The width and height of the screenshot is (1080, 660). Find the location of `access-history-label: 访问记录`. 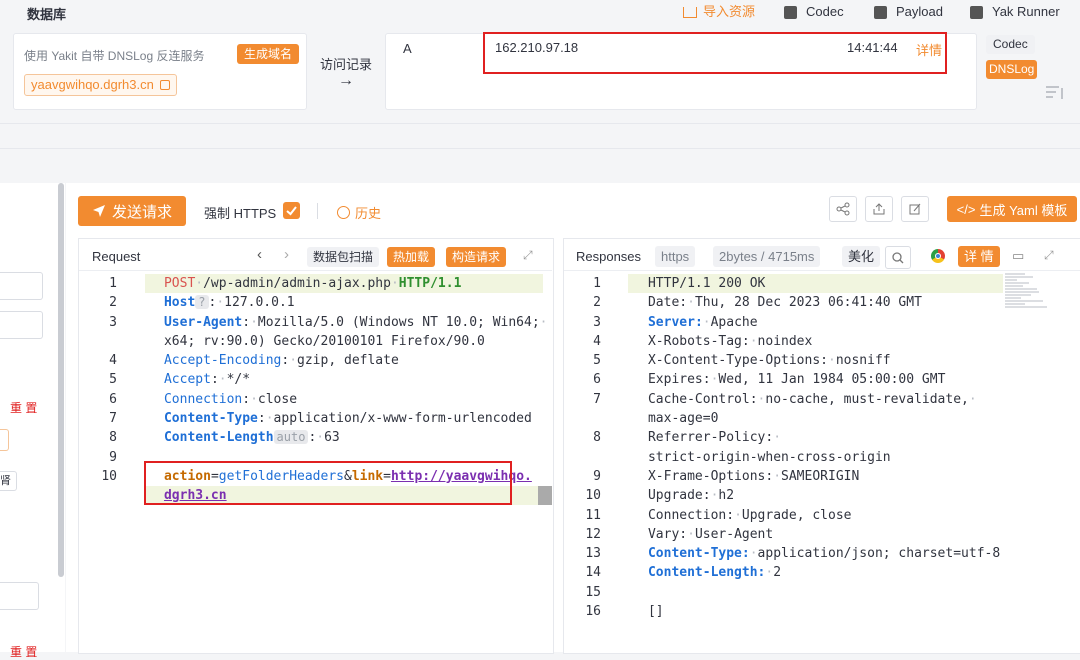

access-history-label: 访问记录 is located at coordinates (346, 64).